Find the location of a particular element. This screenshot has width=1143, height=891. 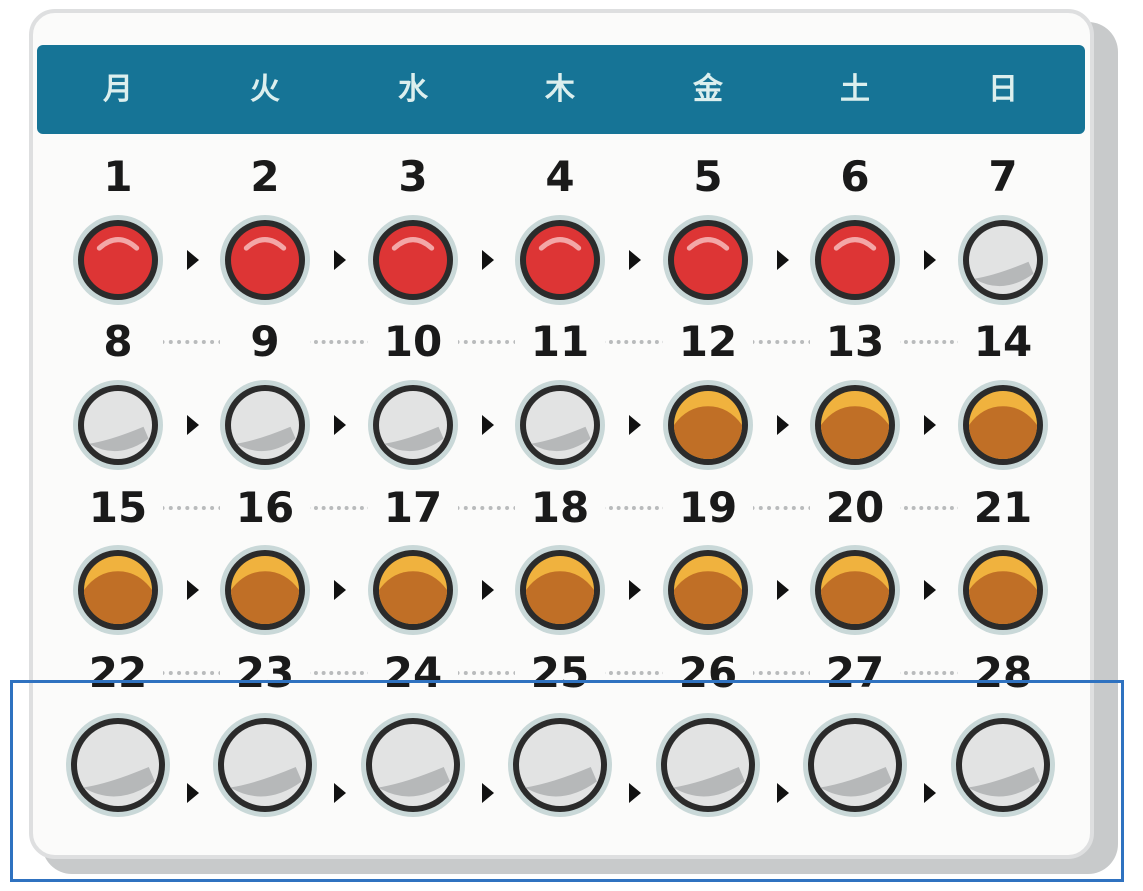

day-number: 26 is located at coordinates (708, 673).